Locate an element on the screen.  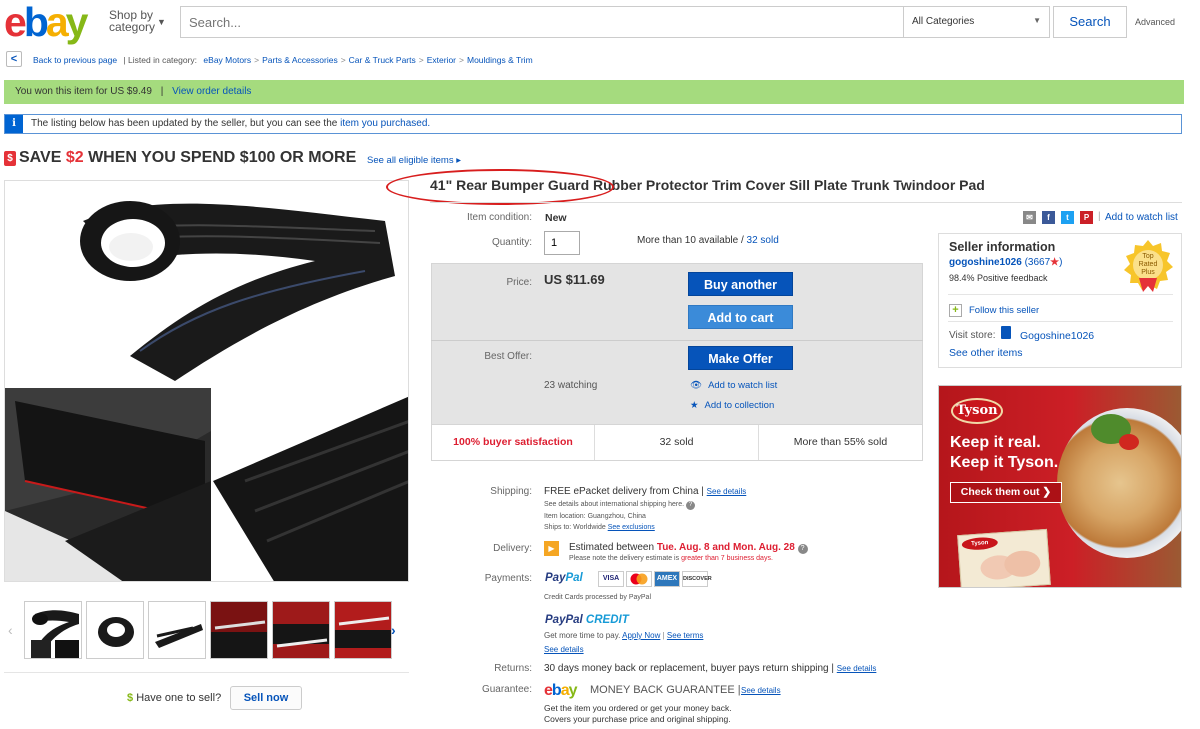
shipping-label: Shipping: is located at coordinates (511, 491).